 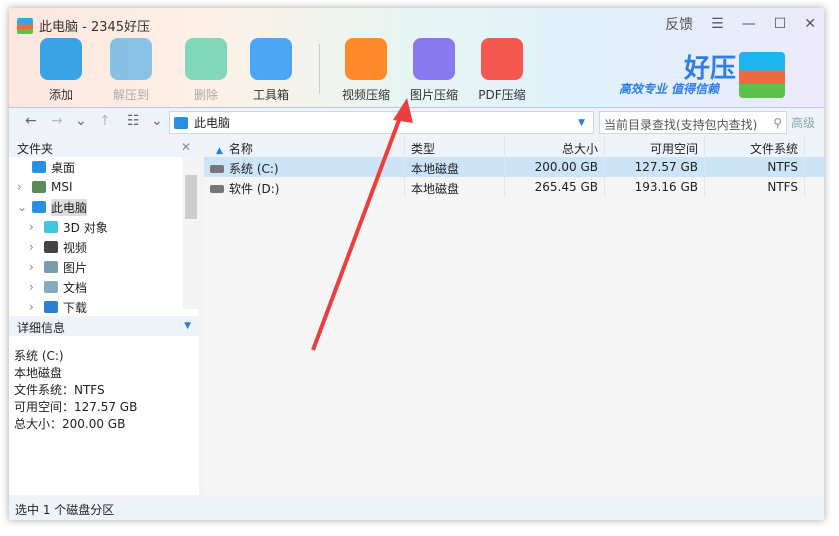 I want to click on tree-item: › 下载, so click(x=104, y=307).